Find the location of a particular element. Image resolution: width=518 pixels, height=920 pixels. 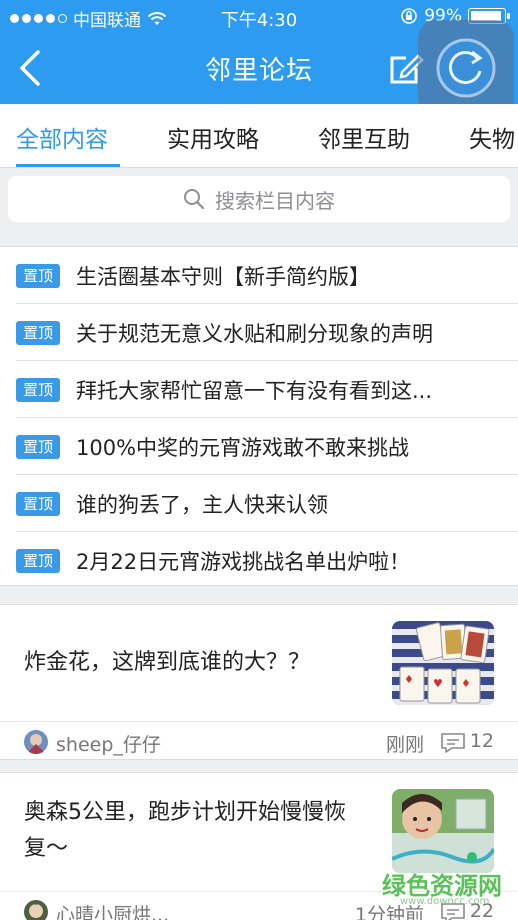

search-placeholder: 搜索栏目内容 is located at coordinates (275, 200).